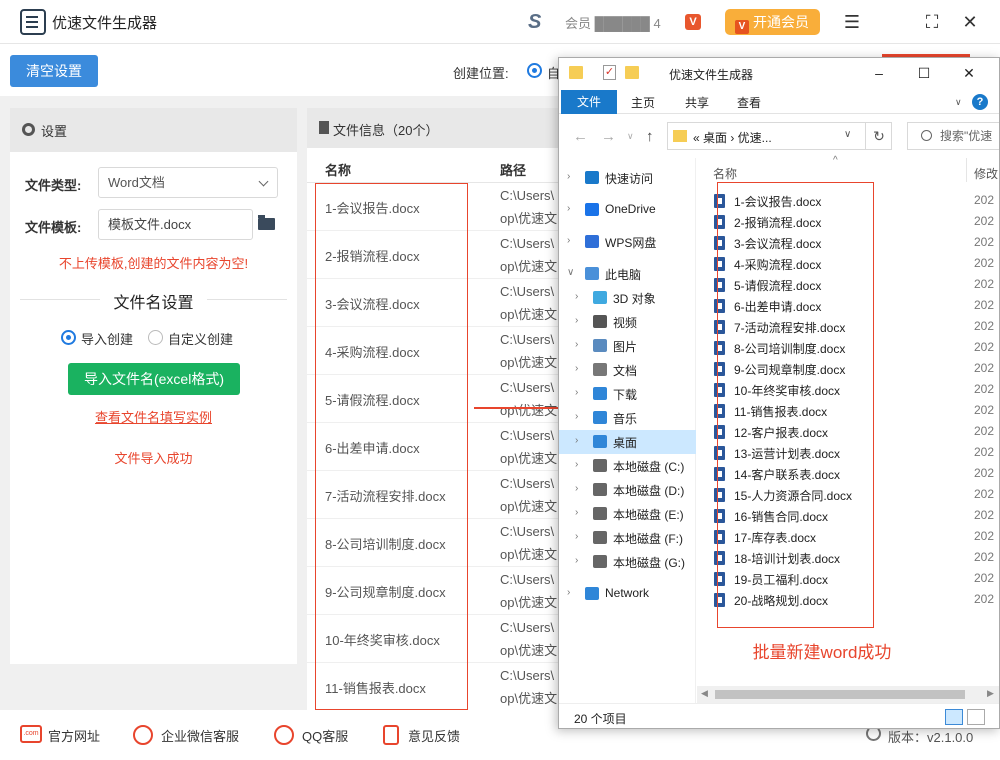 This screenshot has width=1000, height=760. Describe the element at coordinates (772, 22) in the screenshot. I see `open-vip-button: V 开通会员` at that location.